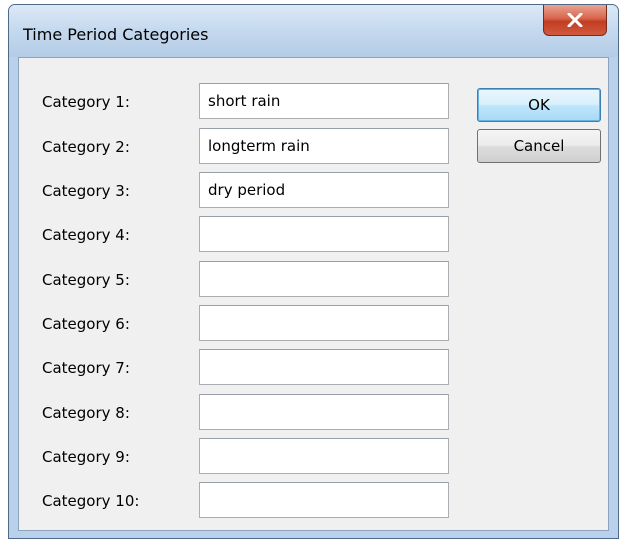 Image resolution: width=619 pixels, height=539 pixels. What do you see at coordinates (539, 146) in the screenshot?
I see `cancel-button: Cancel` at bounding box center [539, 146].